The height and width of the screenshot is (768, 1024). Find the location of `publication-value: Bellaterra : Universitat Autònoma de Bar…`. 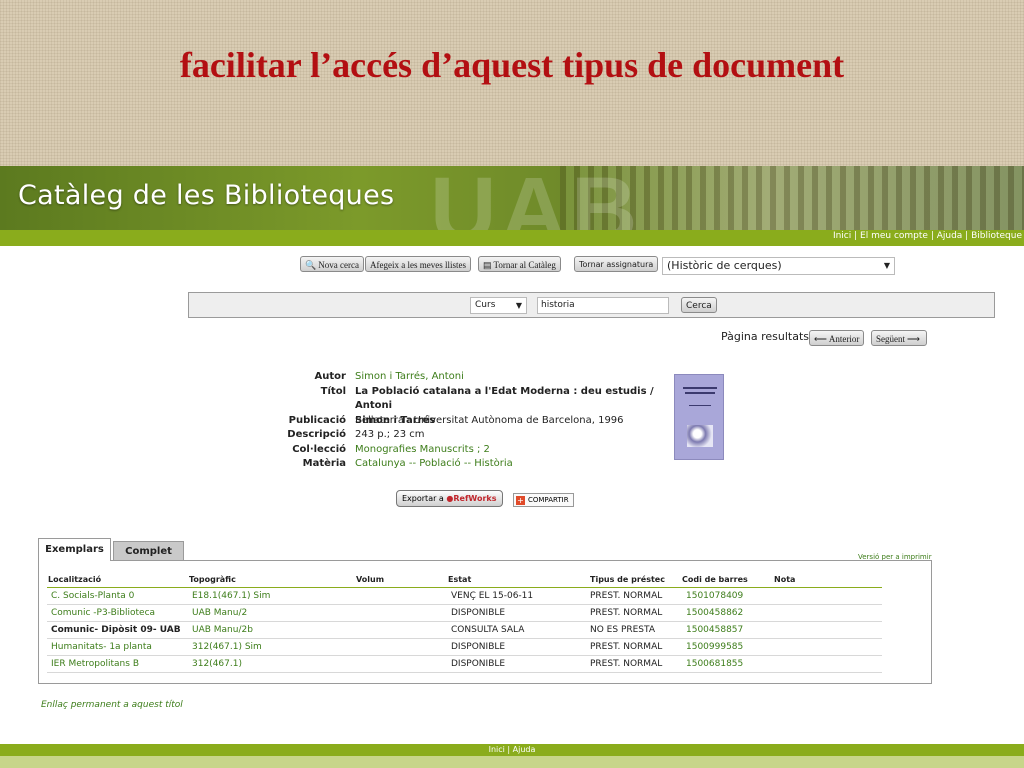

publication-value: Bellaterra : Universitat Autònoma de Bar… is located at coordinates (489, 420).